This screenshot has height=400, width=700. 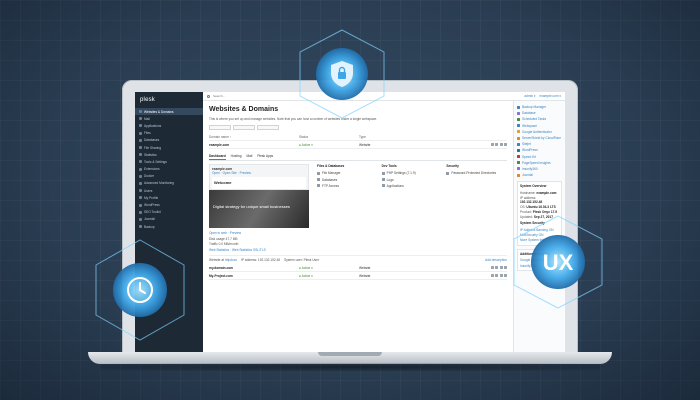 I want to click on tab-hosting: Hosting, so click(x=236, y=156).